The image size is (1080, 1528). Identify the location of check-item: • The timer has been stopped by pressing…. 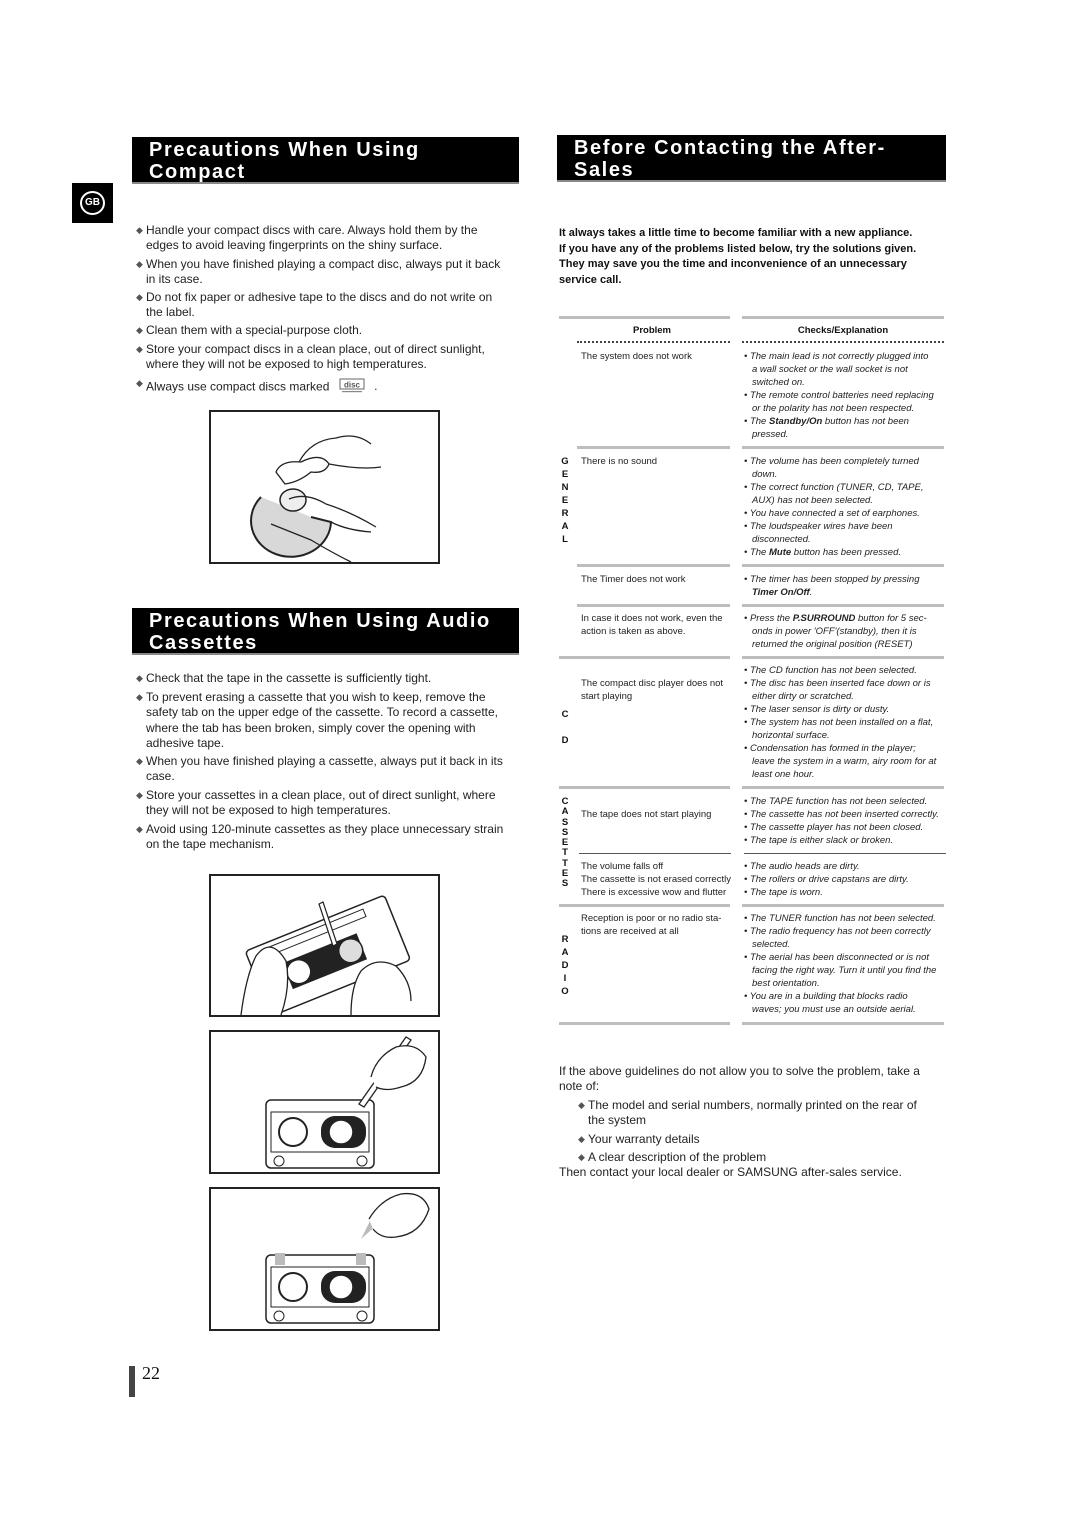
(832, 586).